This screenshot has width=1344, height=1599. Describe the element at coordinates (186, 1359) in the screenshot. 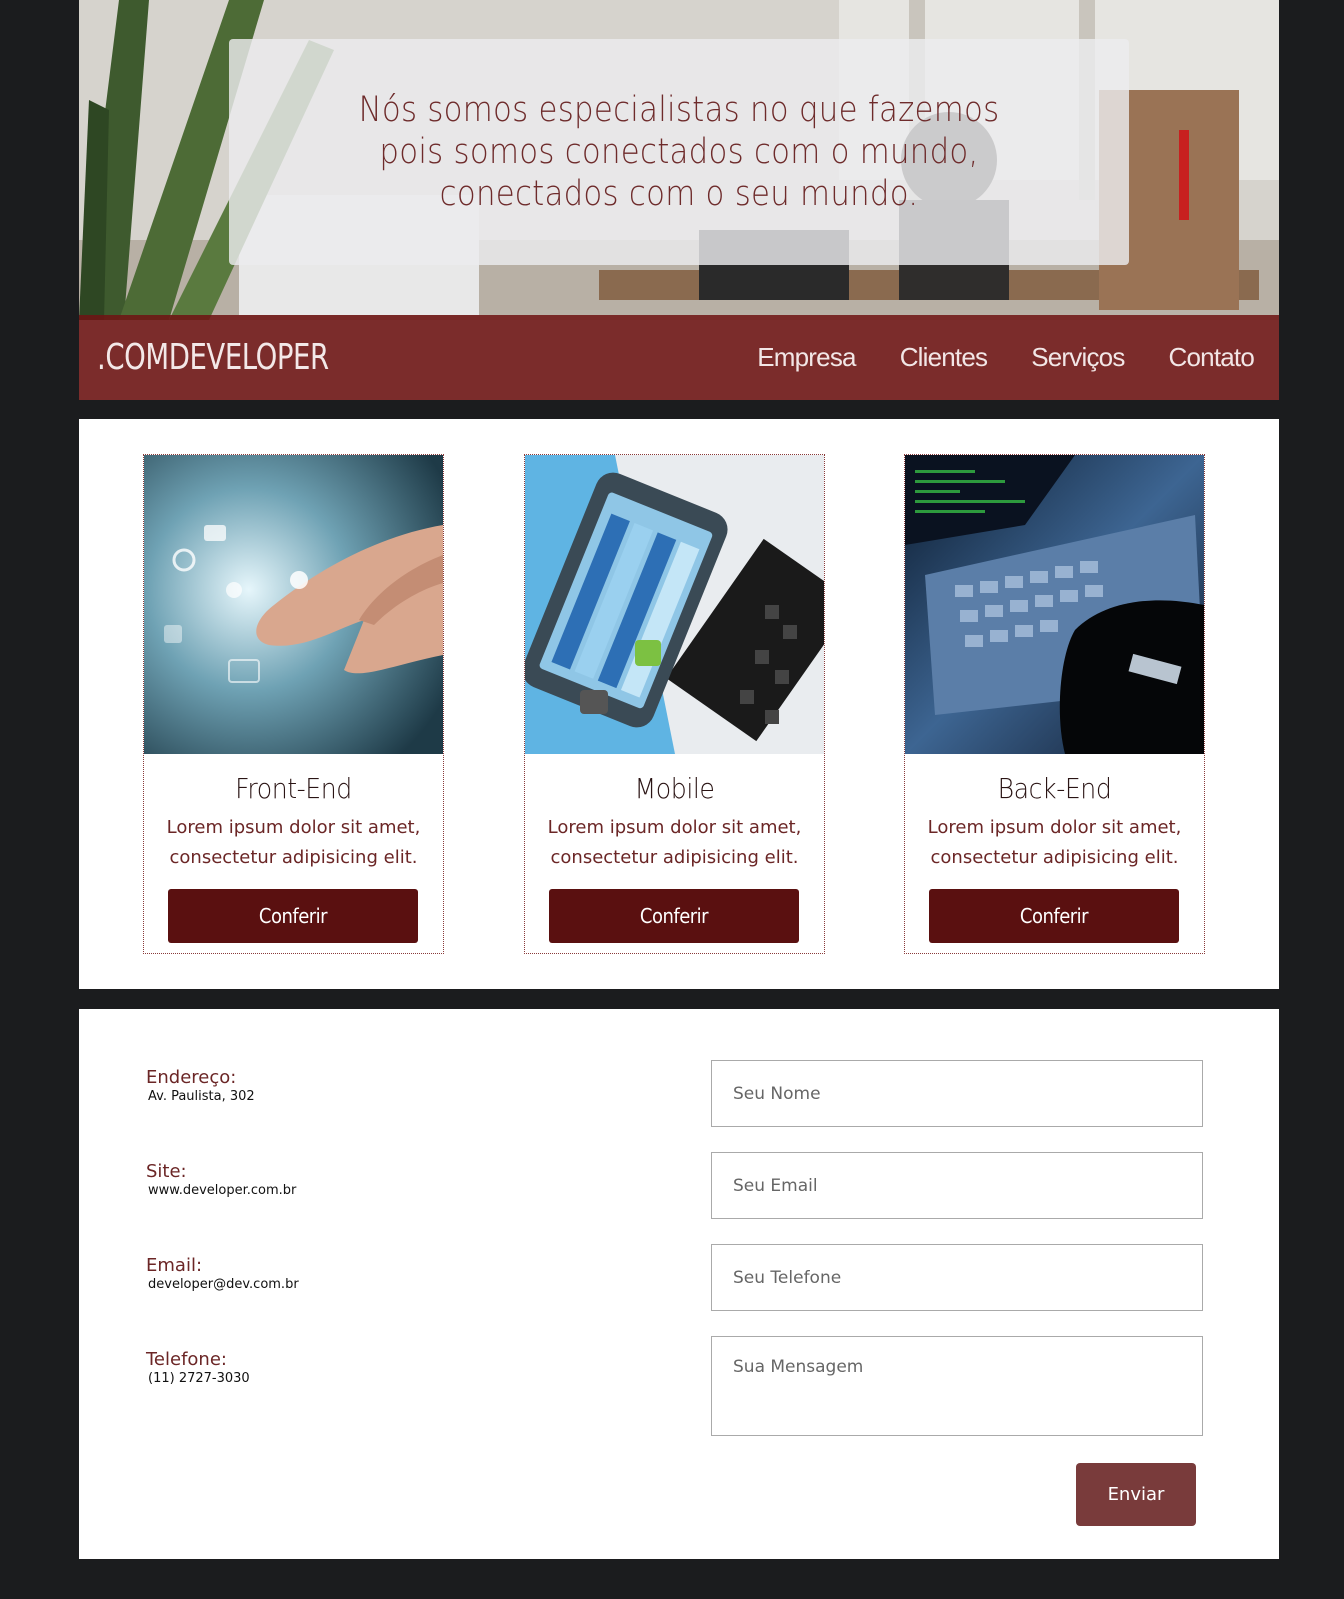

I see `phone-label: Telefone:` at that location.